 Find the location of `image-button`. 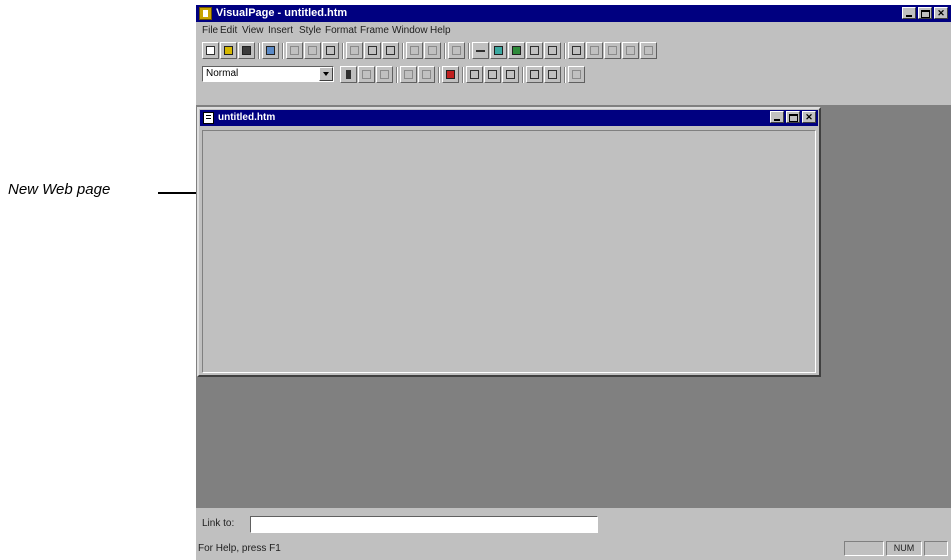

image-button is located at coordinates (498, 50).